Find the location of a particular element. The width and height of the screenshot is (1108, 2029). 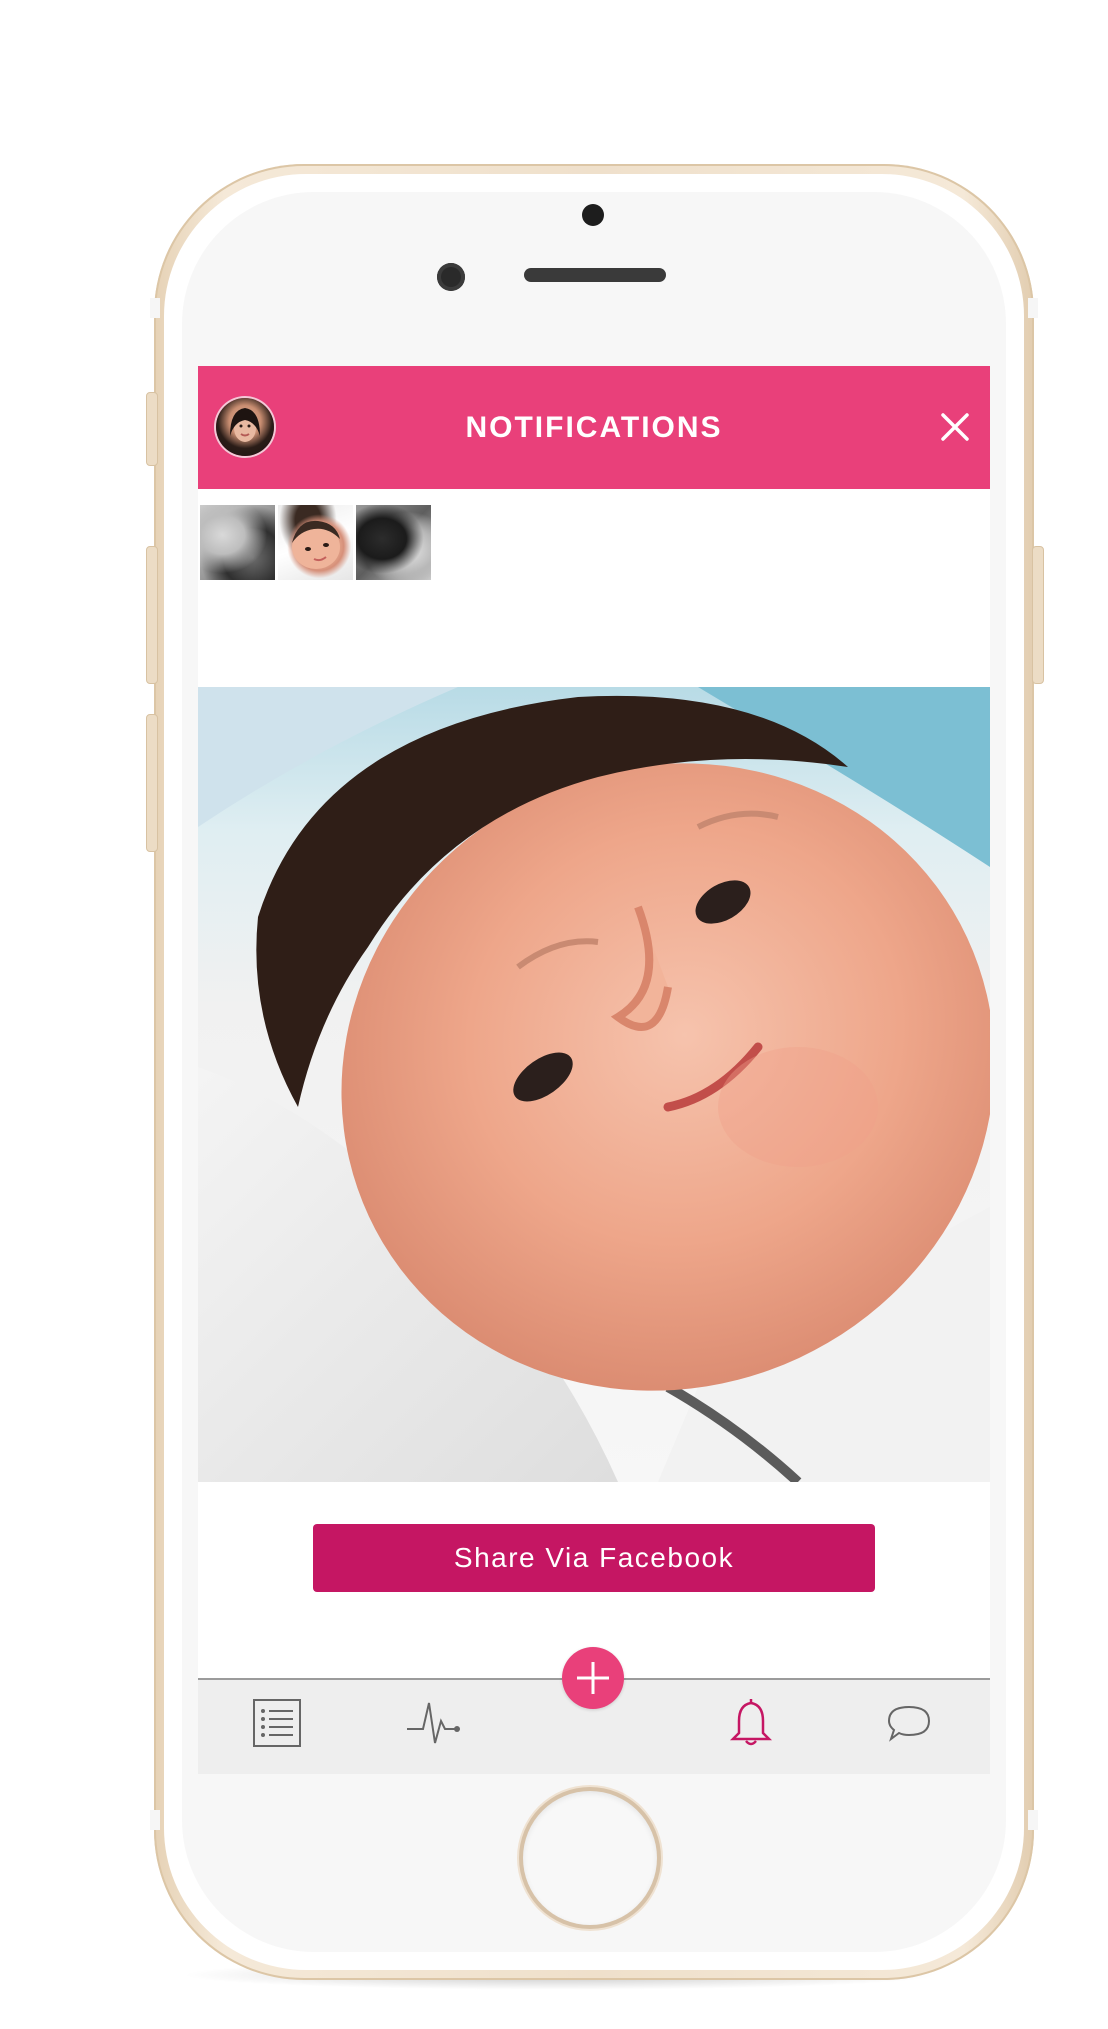

mute-switch is located at coordinates (152, 429).